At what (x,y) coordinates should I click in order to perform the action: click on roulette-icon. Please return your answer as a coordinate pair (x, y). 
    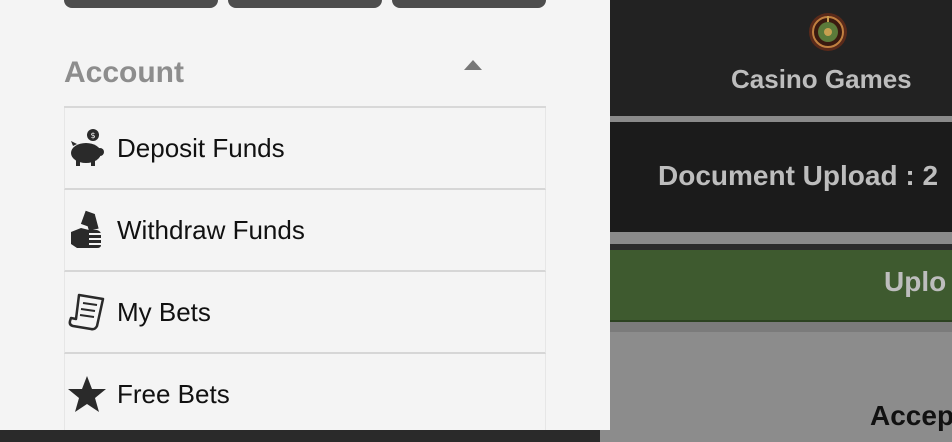
    Looking at the image, I should click on (828, 32).